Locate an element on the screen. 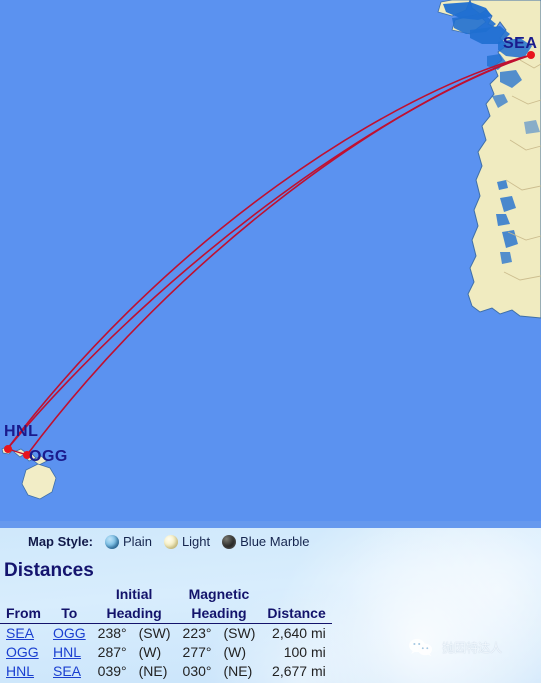 This screenshot has height=683, width=541. distances-title: Distances is located at coordinates (49, 570).